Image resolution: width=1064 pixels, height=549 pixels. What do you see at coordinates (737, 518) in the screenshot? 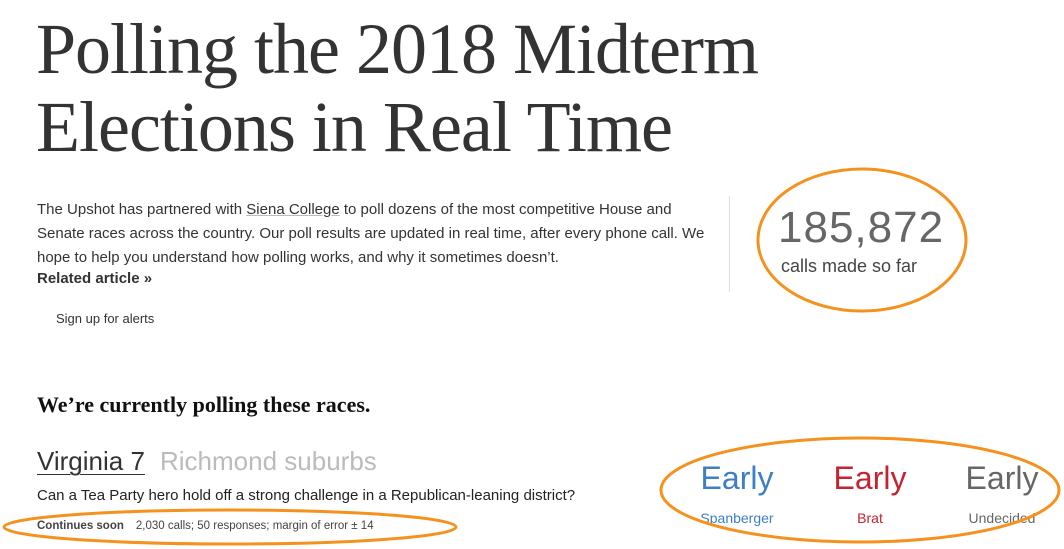
I see `candidate-name: Spanberger` at bounding box center [737, 518].